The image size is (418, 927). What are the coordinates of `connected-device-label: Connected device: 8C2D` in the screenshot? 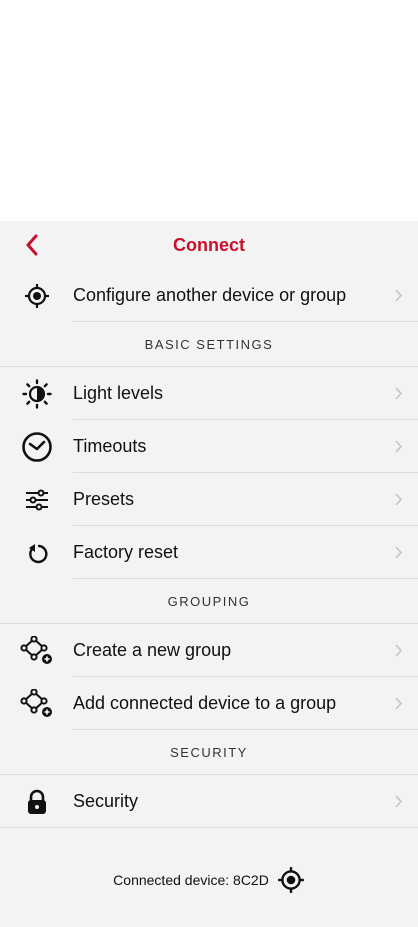 It's located at (191, 880).